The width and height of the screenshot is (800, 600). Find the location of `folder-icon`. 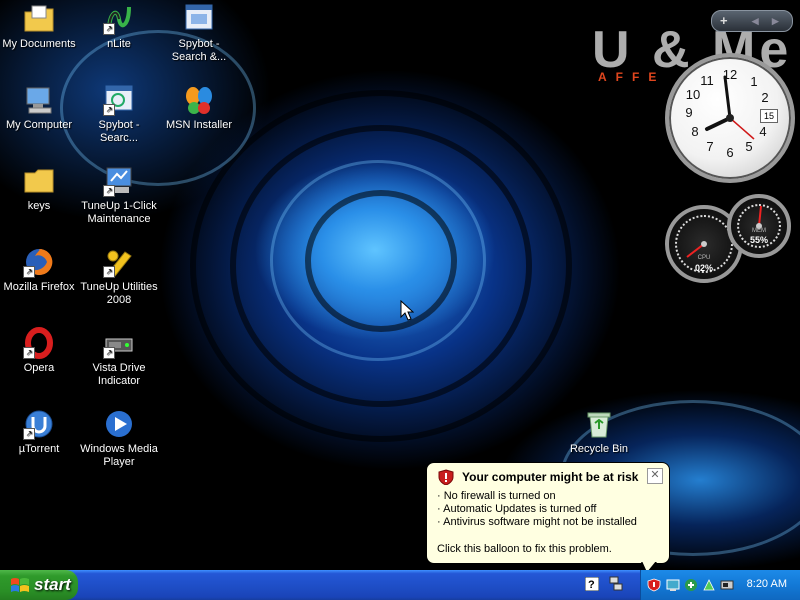

folder-icon is located at coordinates (39, 181).